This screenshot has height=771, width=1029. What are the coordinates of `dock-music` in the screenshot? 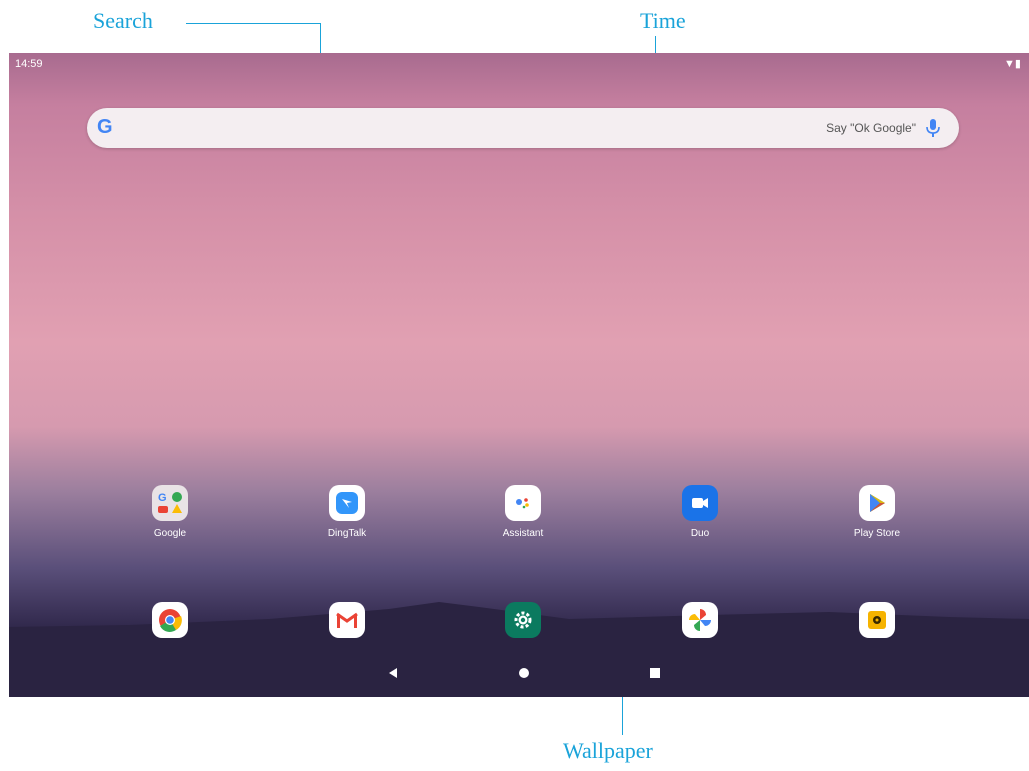 It's located at (877, 620).